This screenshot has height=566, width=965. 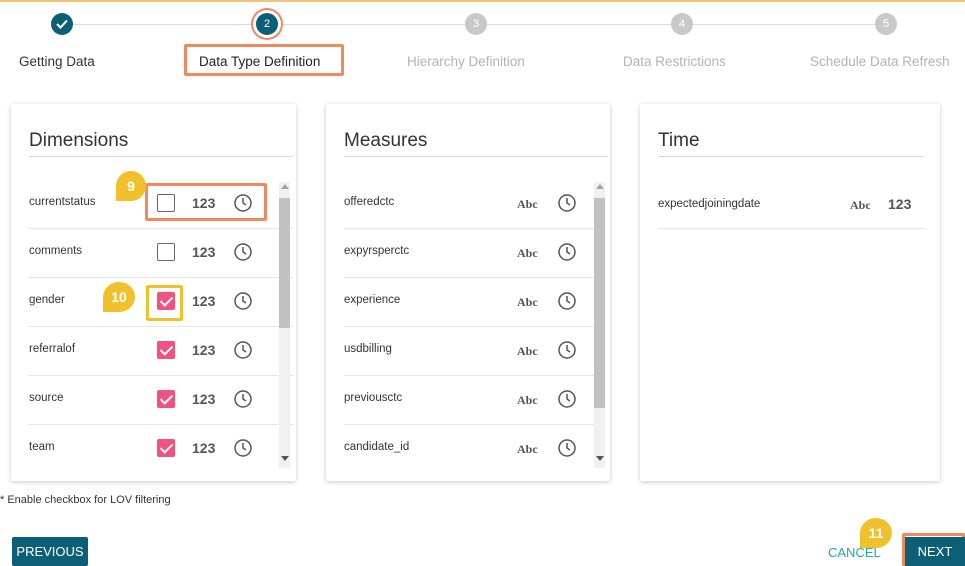 What do you see at coordinates (47, 300) in the screenshot?
I see `field-name: gender` at bounding box center [47, 300].